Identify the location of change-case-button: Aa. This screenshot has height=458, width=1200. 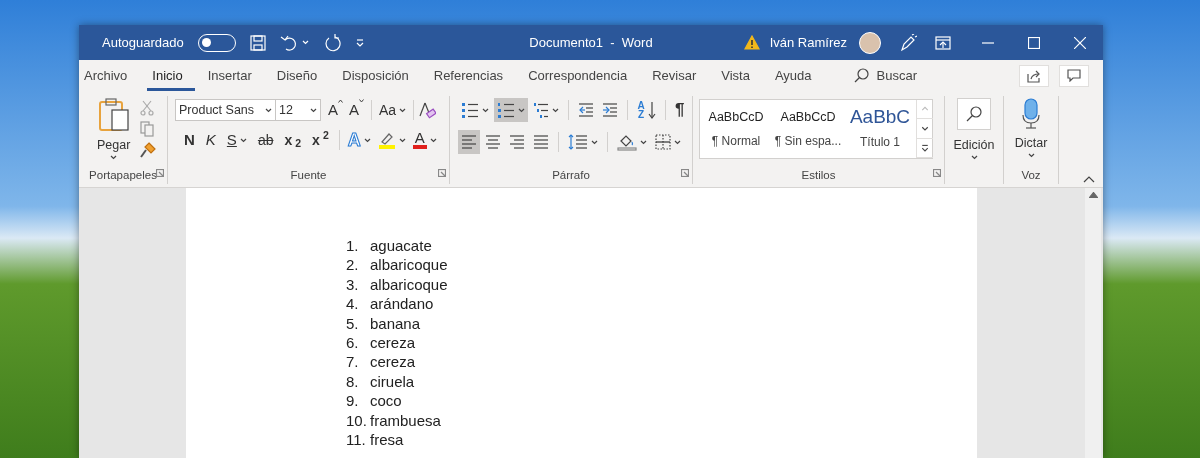
(393, 110).